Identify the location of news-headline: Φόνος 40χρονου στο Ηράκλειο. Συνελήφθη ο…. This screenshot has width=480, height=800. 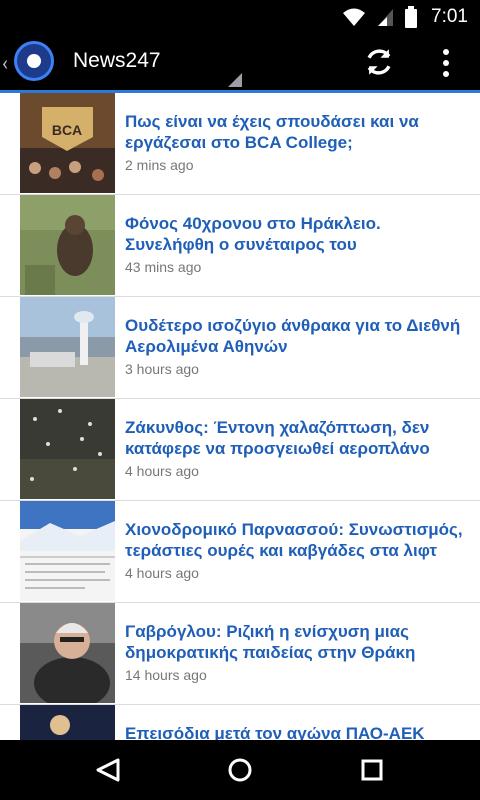
(297, 234).